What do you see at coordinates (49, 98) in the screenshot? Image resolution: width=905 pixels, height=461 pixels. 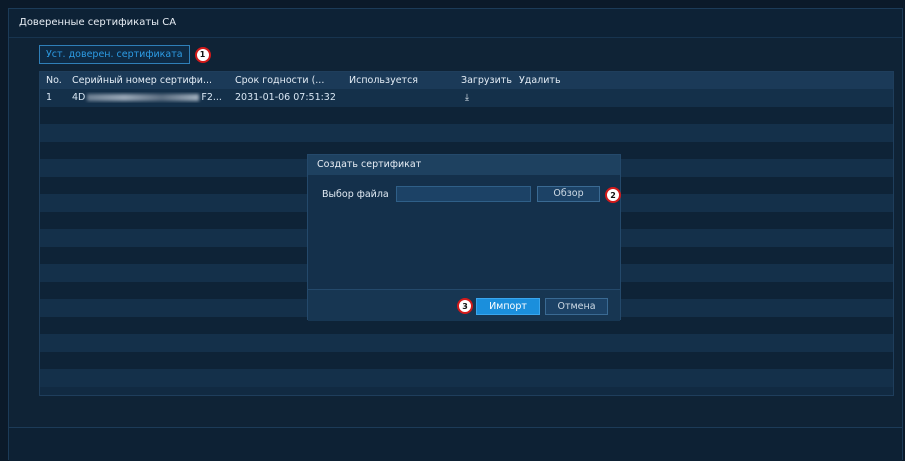 I see `row-number: 1` at bounding box center [49, 98].